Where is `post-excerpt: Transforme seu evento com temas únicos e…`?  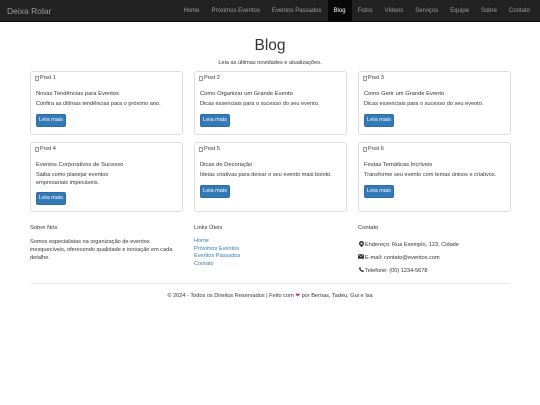 post-excerpt: Transforme seu evento com temas únicos e… is located at coordinates (430, 175).